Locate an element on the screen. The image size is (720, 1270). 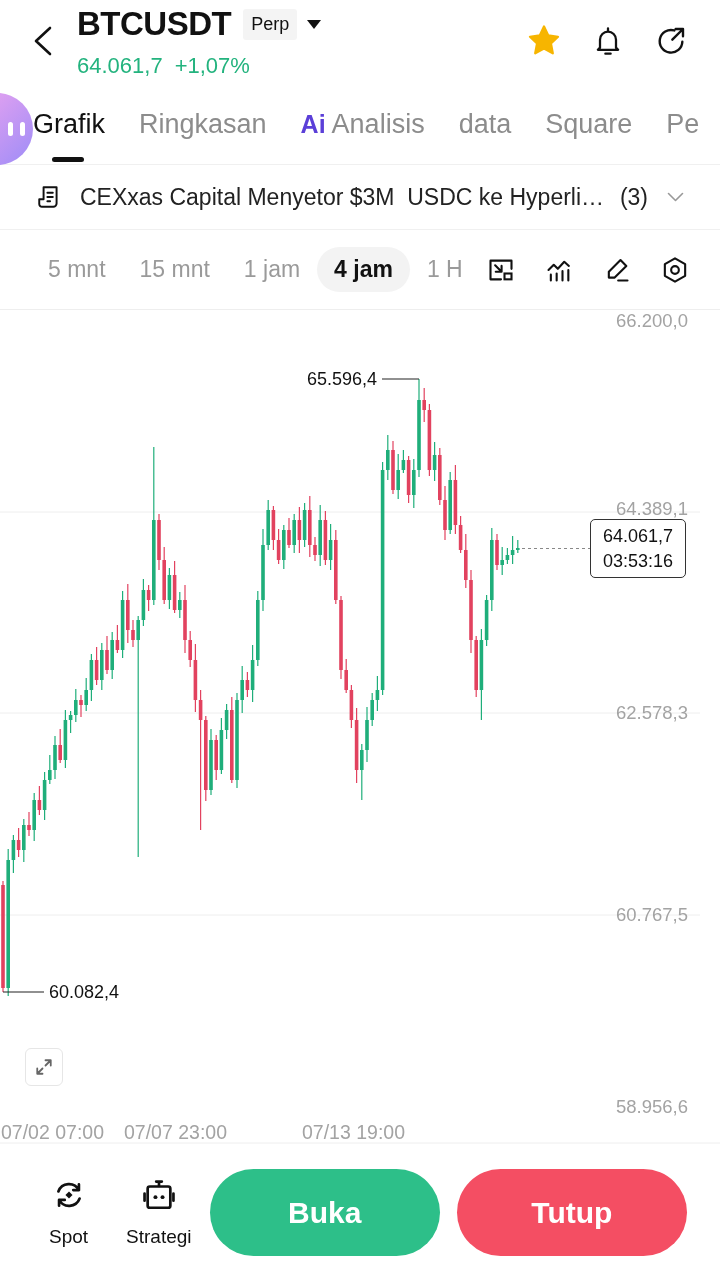
contract-type-tag: Perp is located at coordinates (270, 24).